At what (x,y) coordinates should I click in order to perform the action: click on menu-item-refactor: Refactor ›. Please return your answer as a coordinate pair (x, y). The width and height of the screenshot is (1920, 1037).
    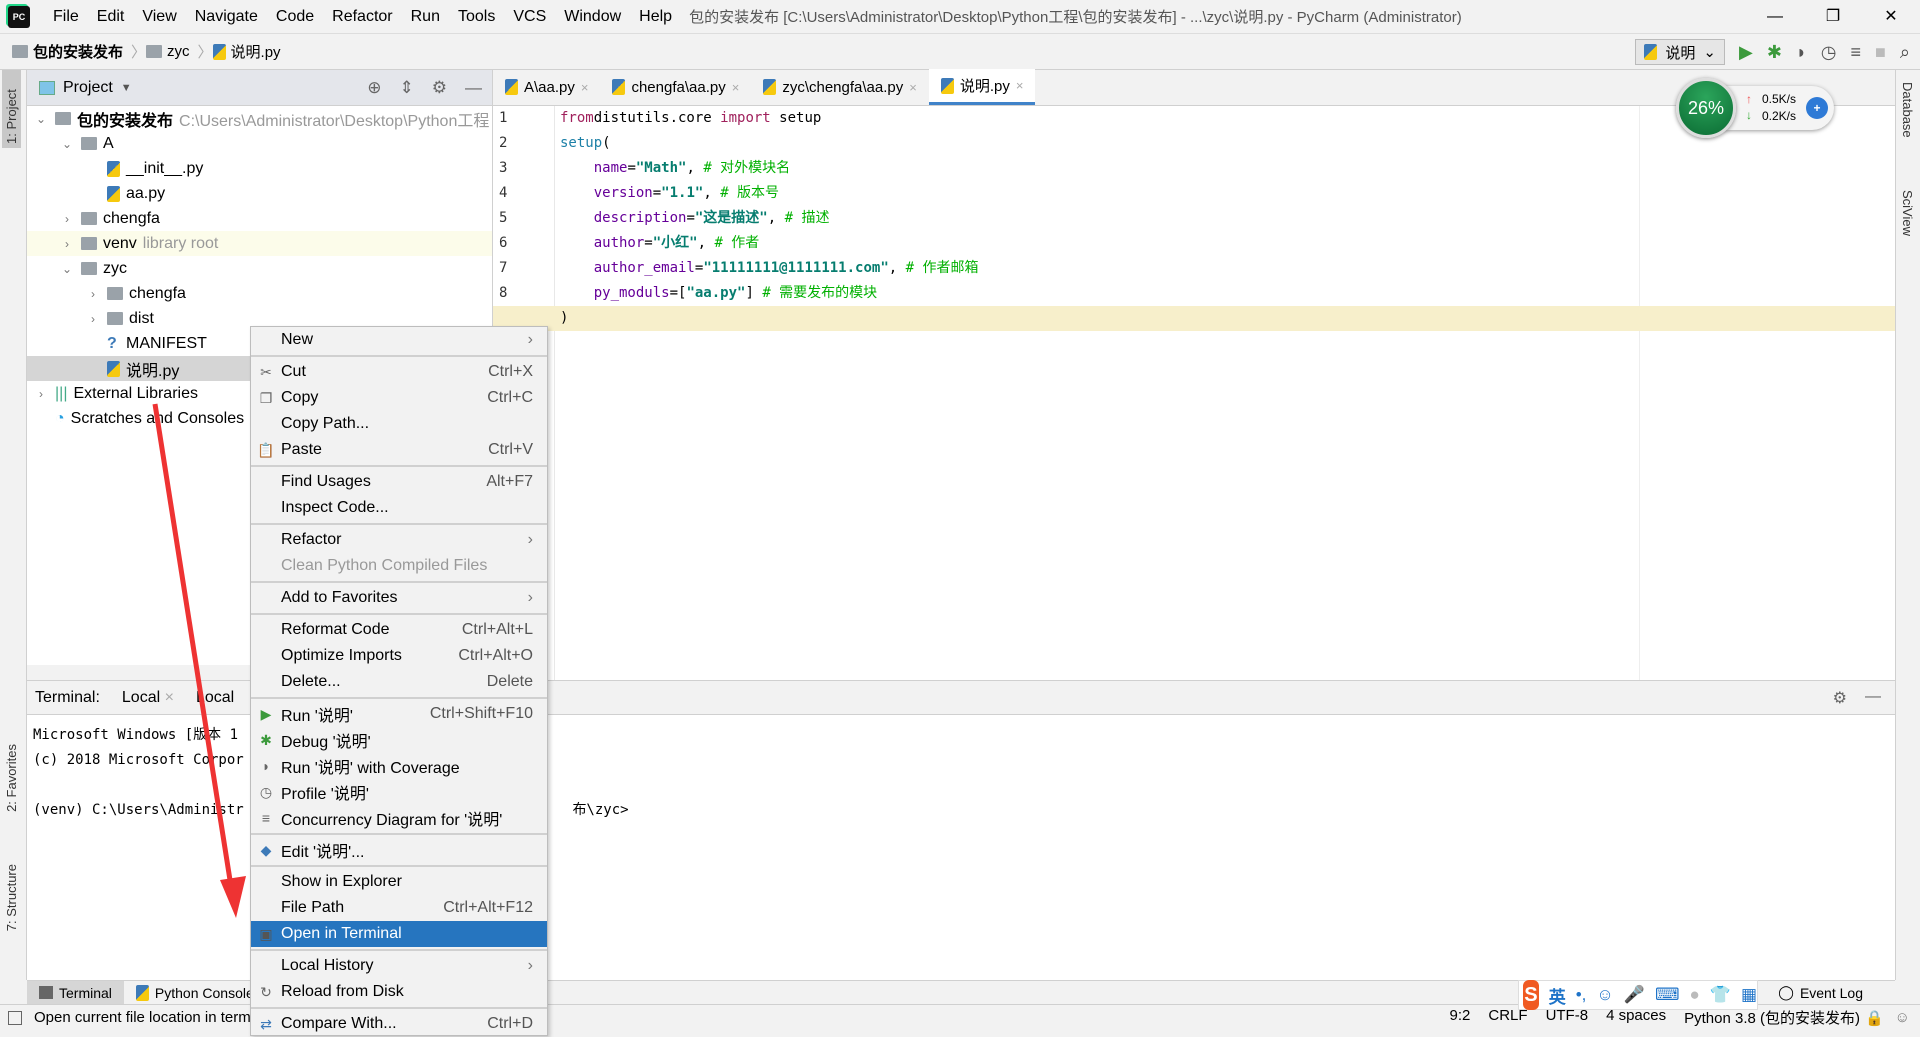
    Looking at the image, I should click on (399, 540).